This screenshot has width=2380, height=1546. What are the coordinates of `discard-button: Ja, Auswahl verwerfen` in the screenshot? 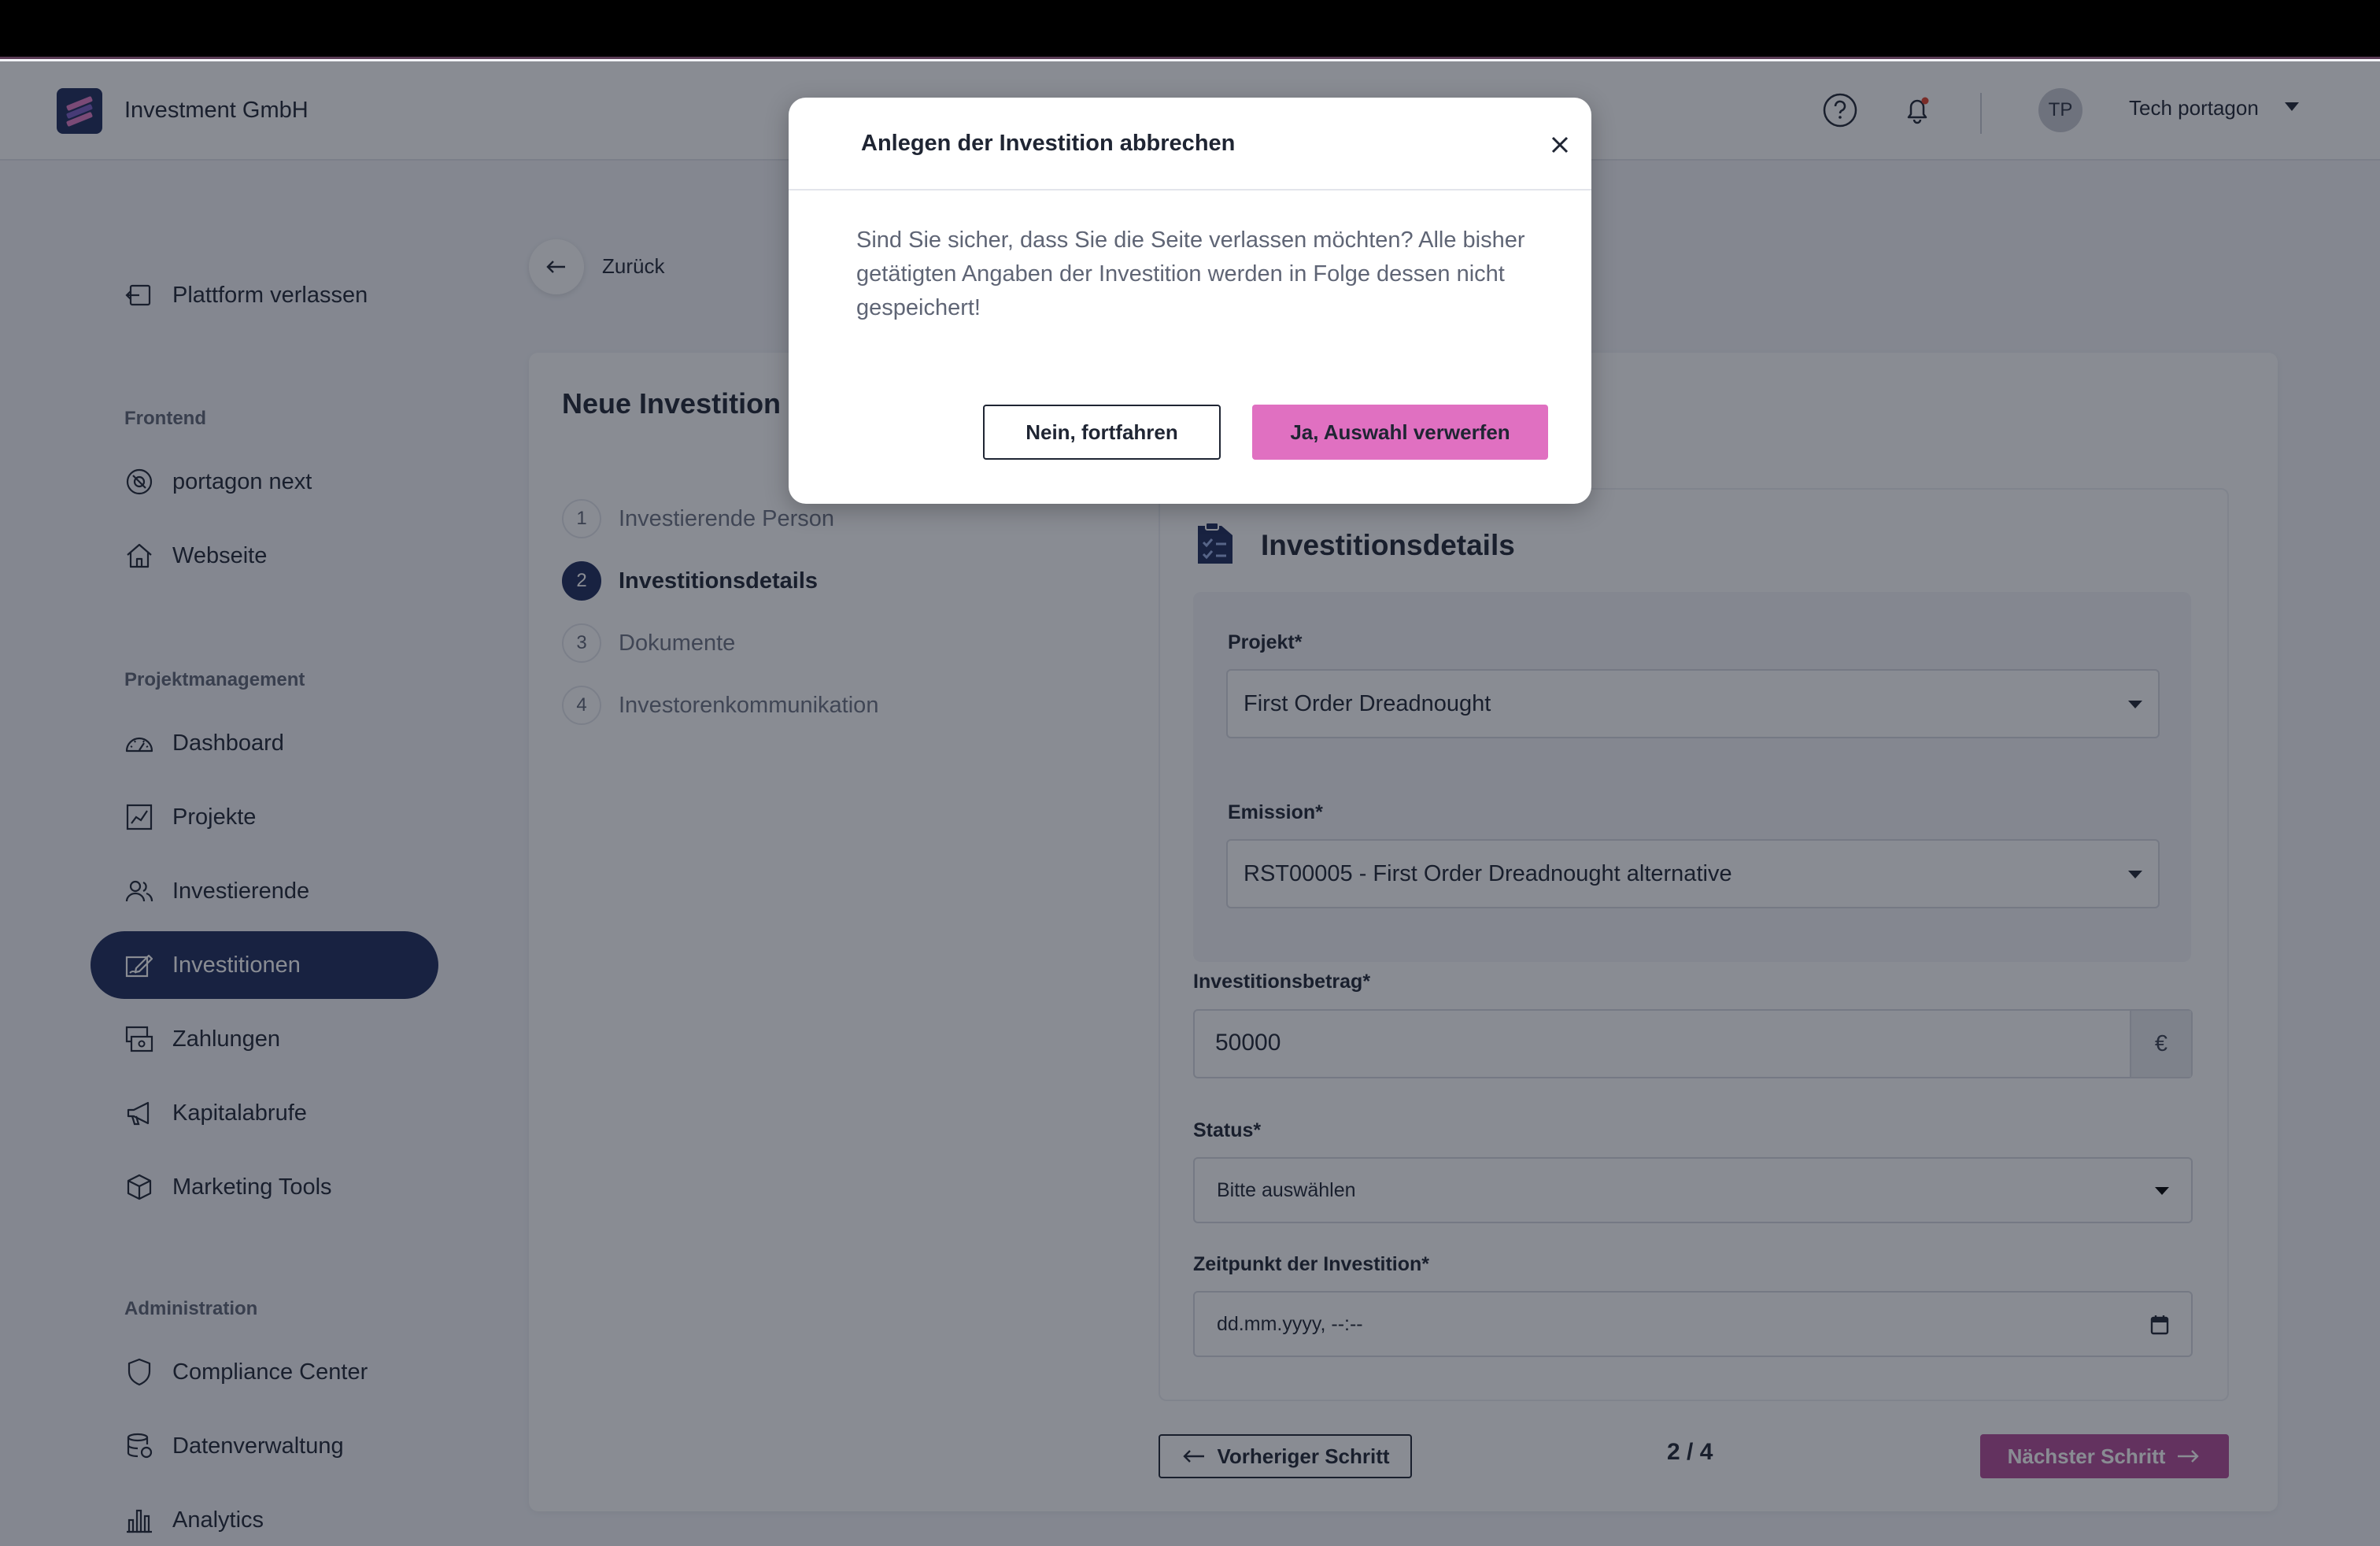 It's located at (1400, 432).